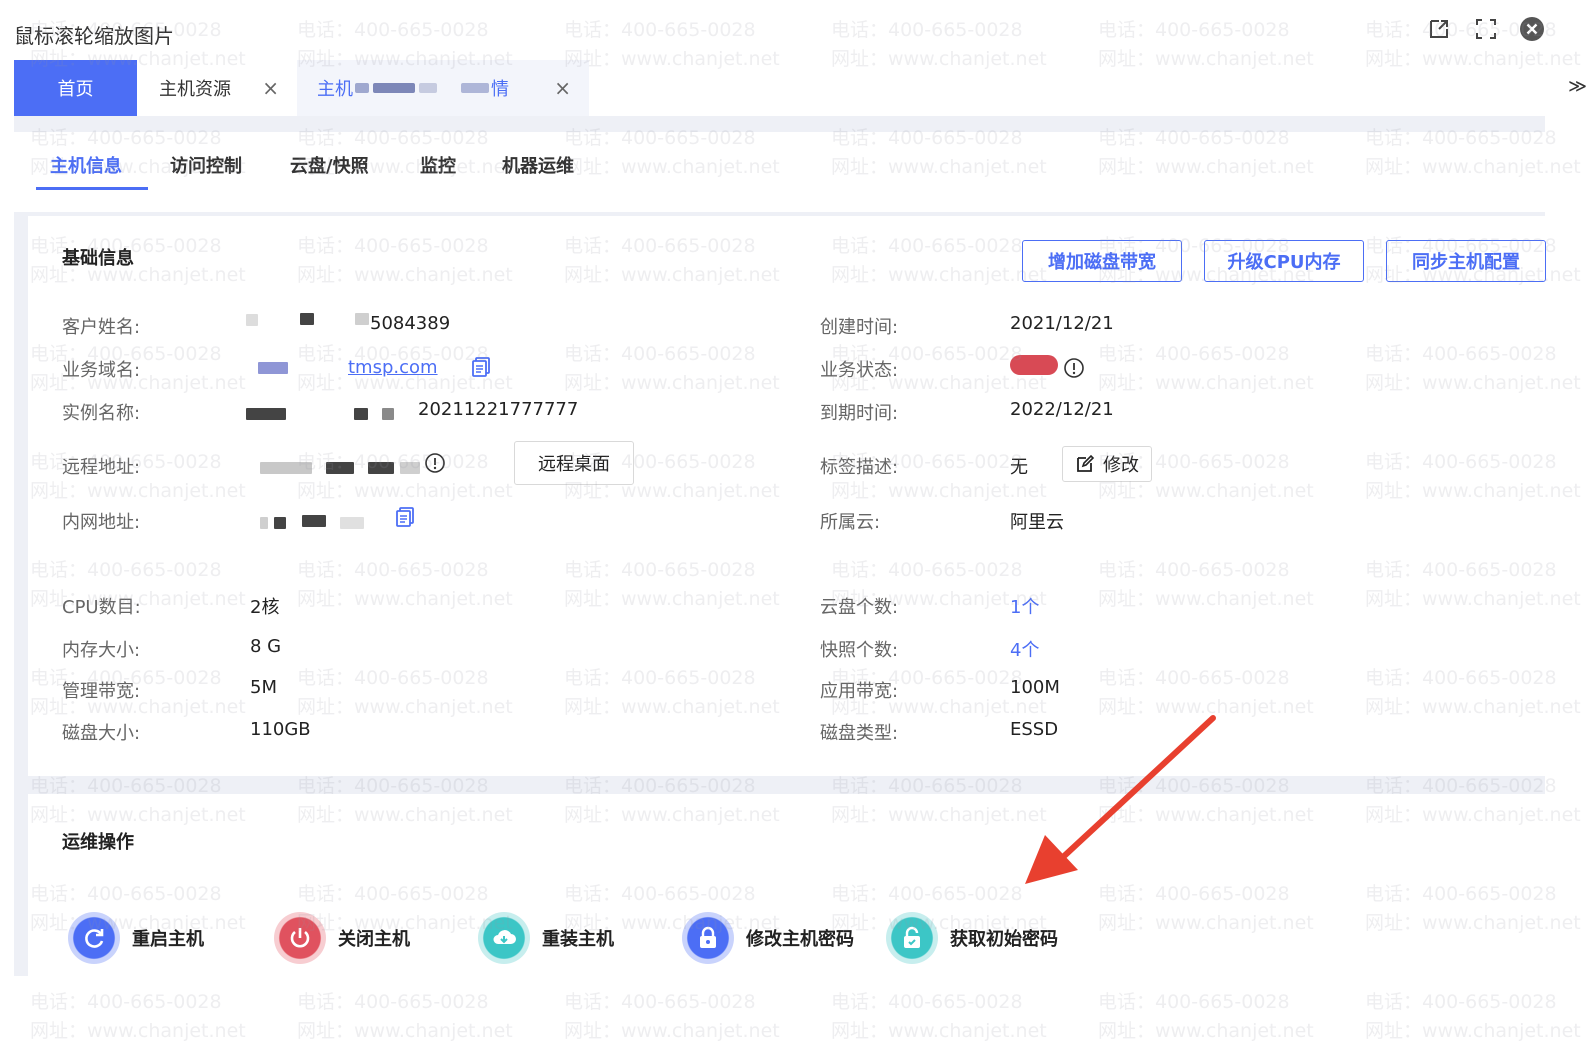 Image resolution: width=1595 pixels, height=1060 pixels. I want to click on cloud-label: 所属云:, so click(850, 522).